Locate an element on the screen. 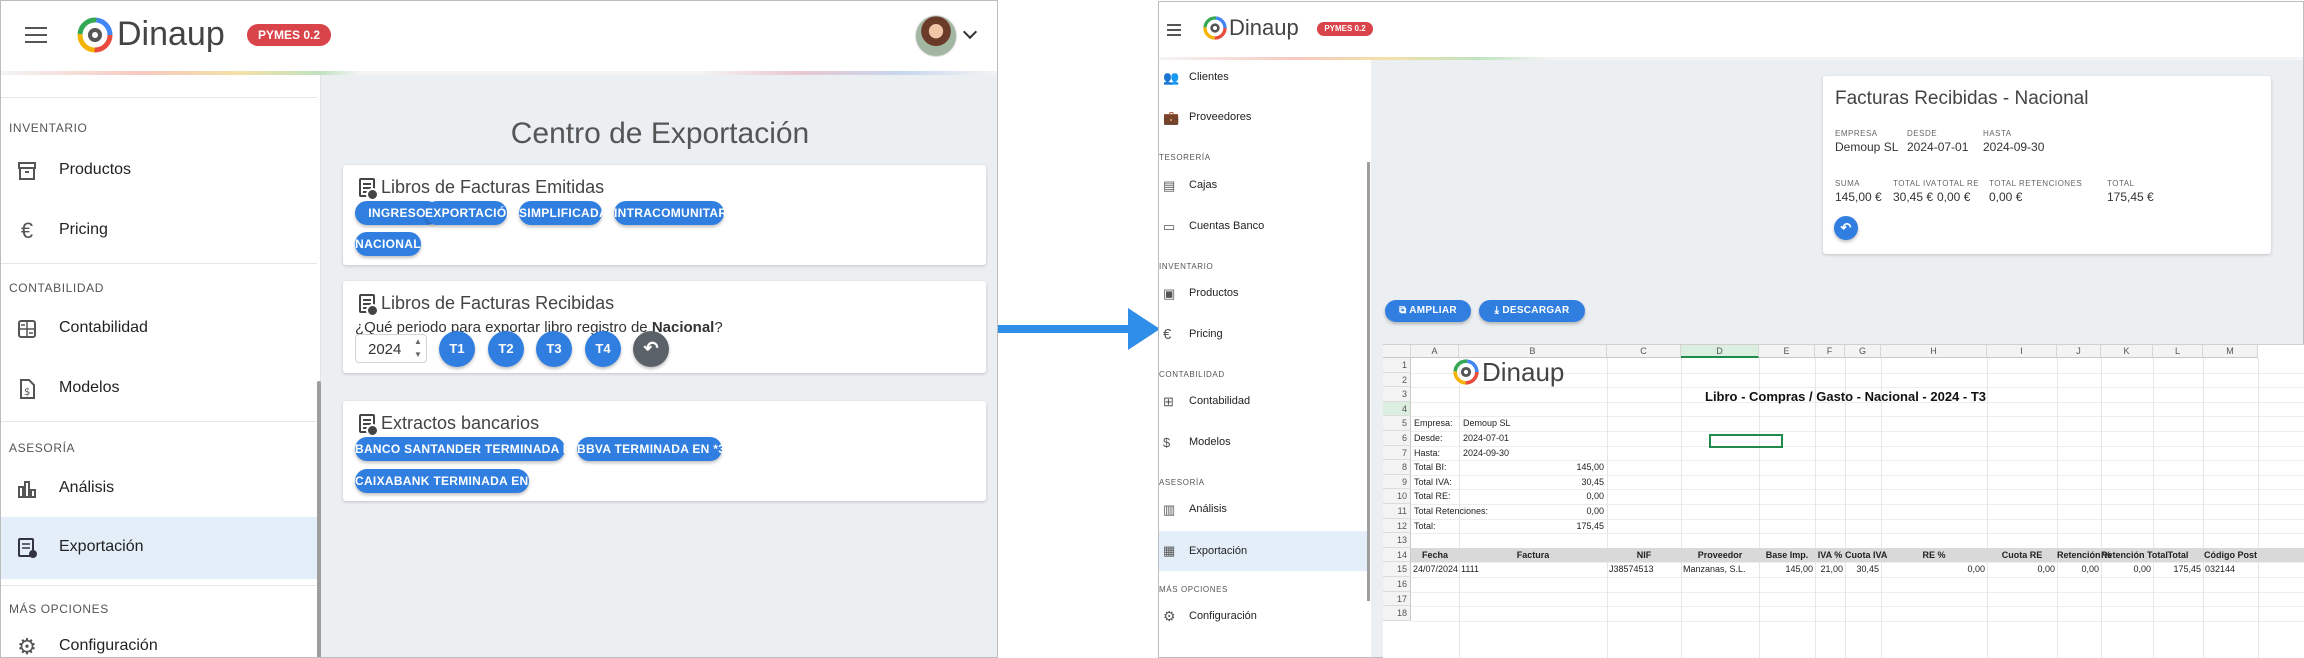  sidebar-item-clientes: 👥 Clientes is located at coordinates (1263, 77).